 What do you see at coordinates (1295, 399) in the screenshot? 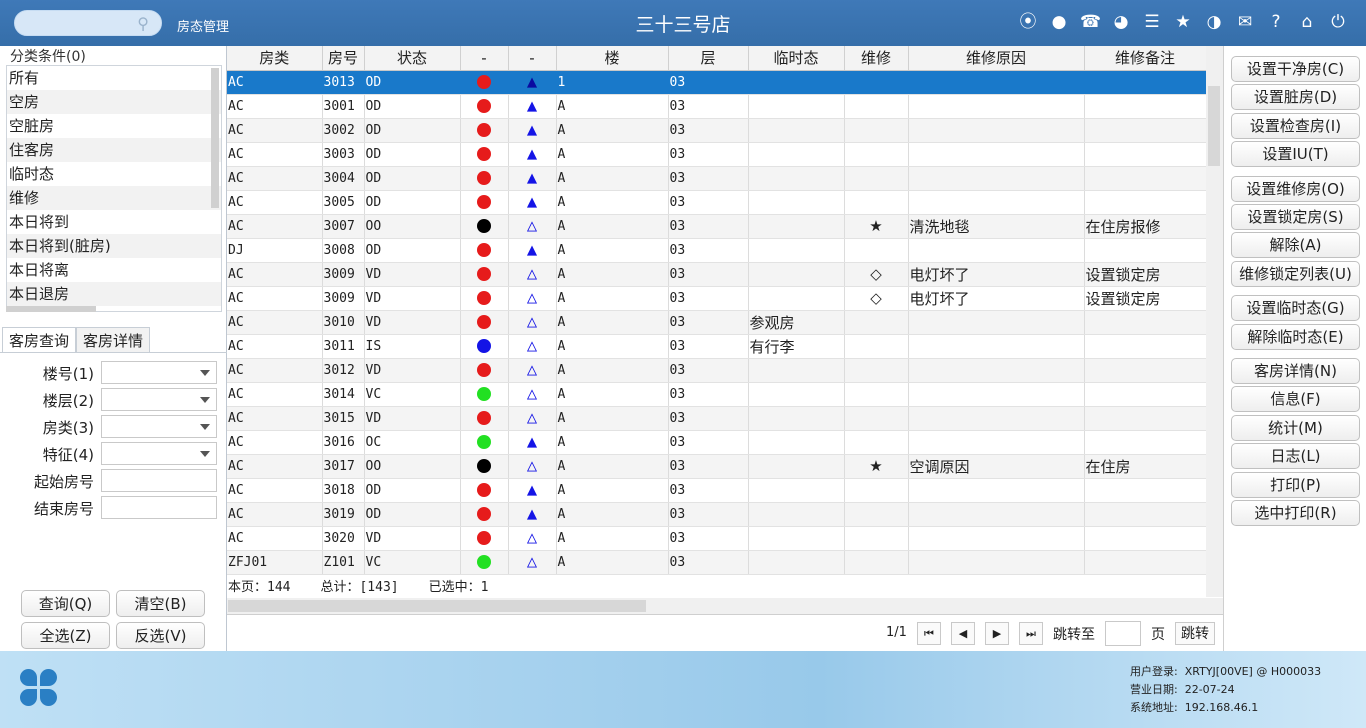
I see `action-button: 信息(F)` at bounding box center [1295, 399].